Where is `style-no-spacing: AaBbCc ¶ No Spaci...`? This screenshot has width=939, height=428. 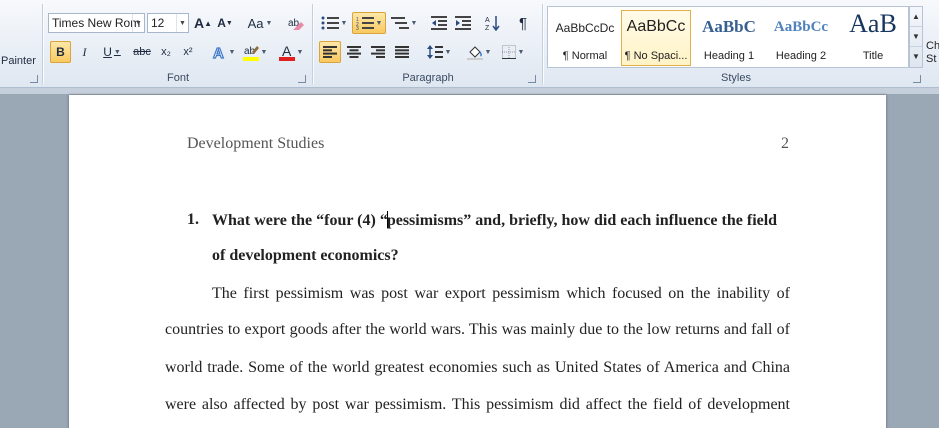
style-no-spacing: AaBbCc ¶ No Spaci... is located at coordinates (656, 38).